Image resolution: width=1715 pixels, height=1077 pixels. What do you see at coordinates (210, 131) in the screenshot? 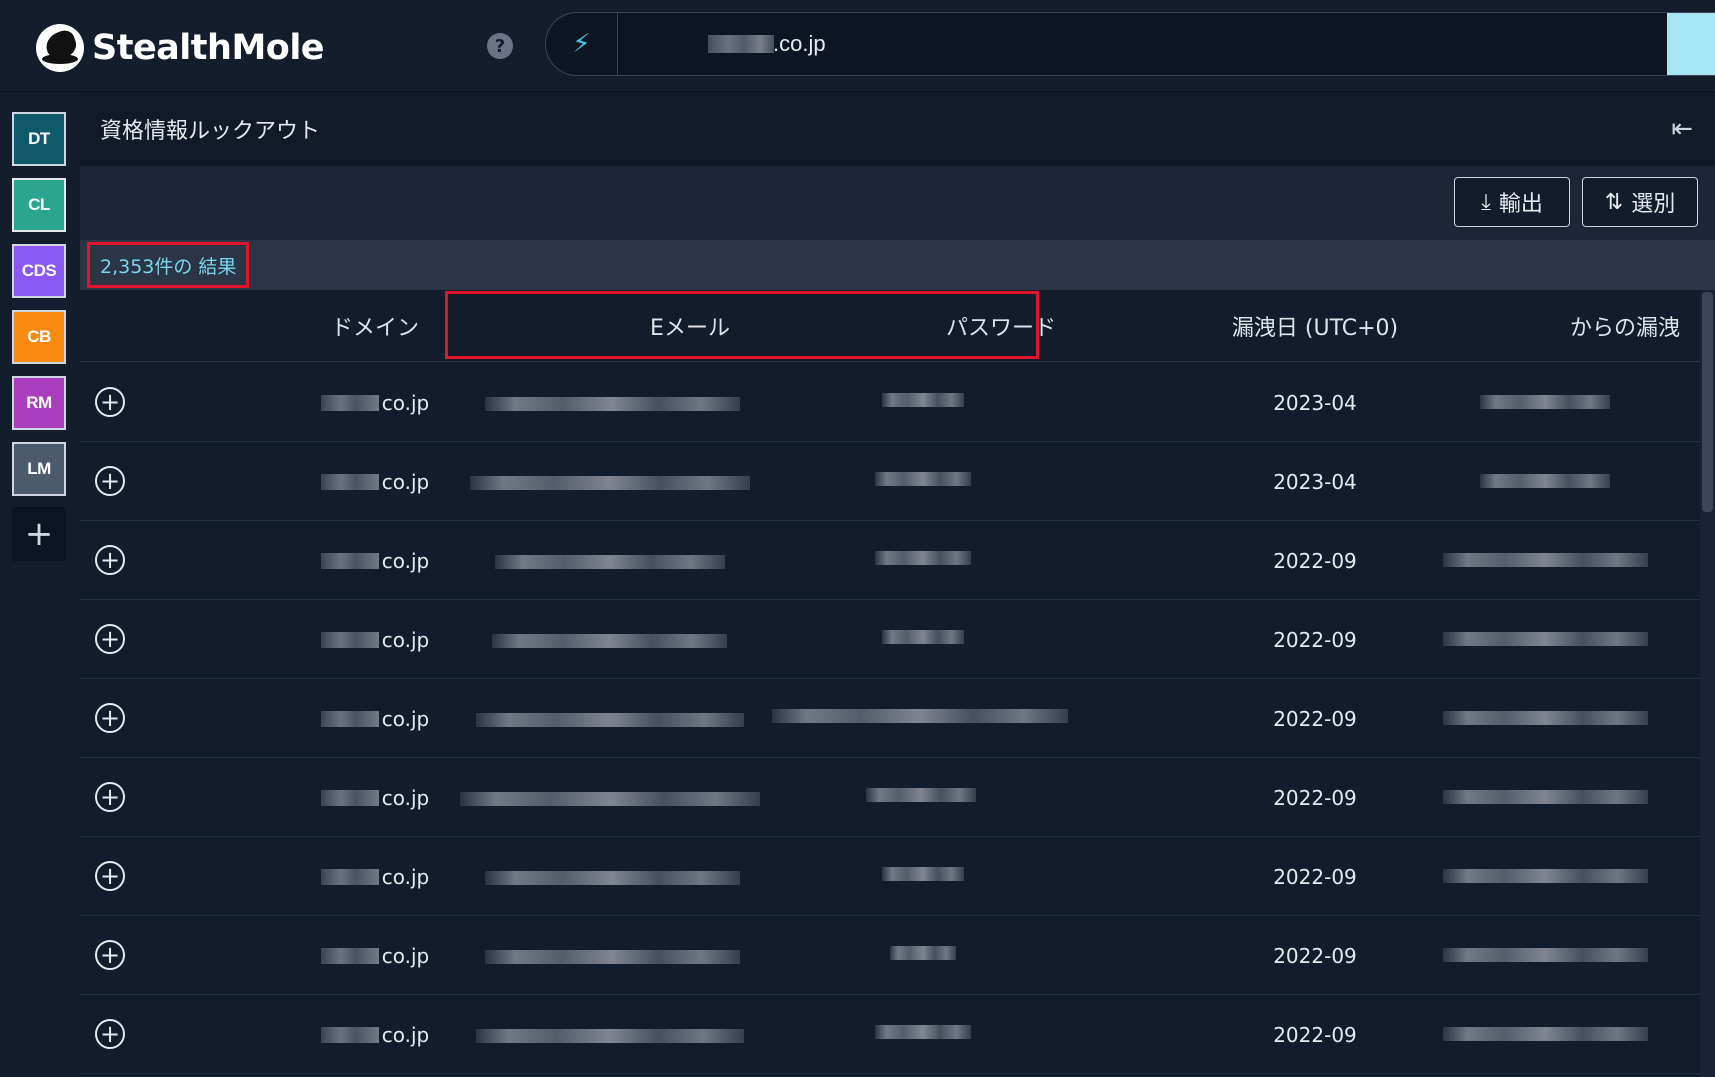
I see `panel-title: 資格情報ルックアウト` at bounding box center [210, 131].